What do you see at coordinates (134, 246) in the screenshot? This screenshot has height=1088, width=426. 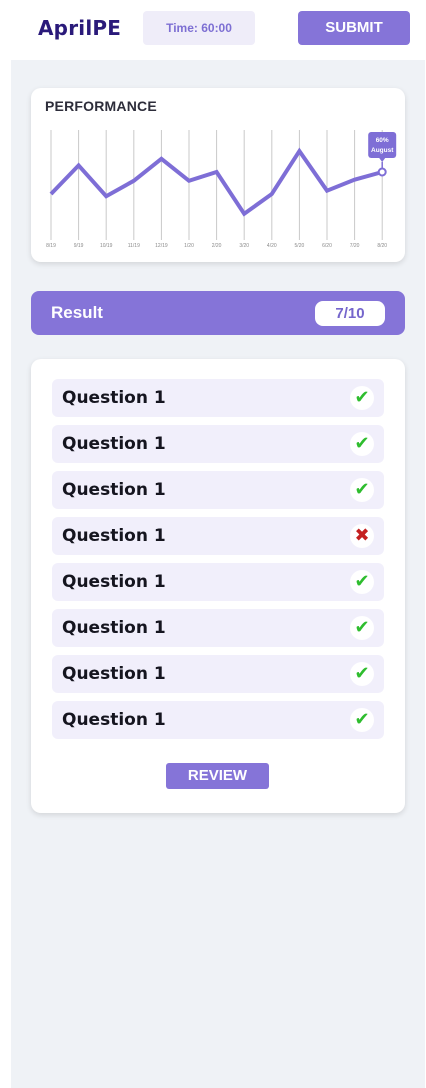 I see `x-tick-label: 11/19` at bounding box center [134, 246].